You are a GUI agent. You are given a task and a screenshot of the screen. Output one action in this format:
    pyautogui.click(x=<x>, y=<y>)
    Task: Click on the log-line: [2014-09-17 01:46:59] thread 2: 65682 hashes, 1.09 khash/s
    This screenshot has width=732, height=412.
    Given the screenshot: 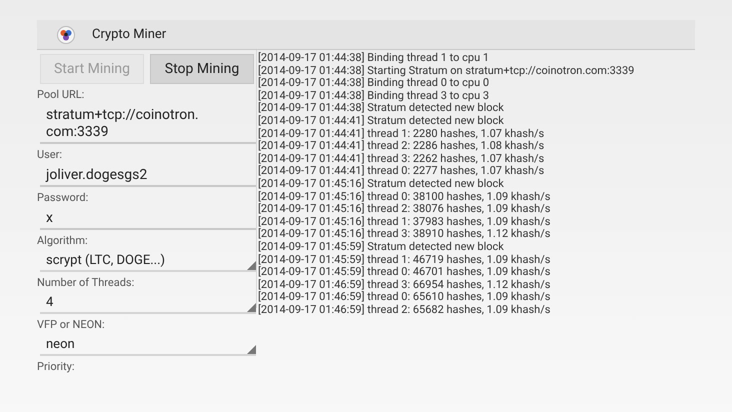 What is the action you would take?
    pyautogui.click(x=405, y=310)
    